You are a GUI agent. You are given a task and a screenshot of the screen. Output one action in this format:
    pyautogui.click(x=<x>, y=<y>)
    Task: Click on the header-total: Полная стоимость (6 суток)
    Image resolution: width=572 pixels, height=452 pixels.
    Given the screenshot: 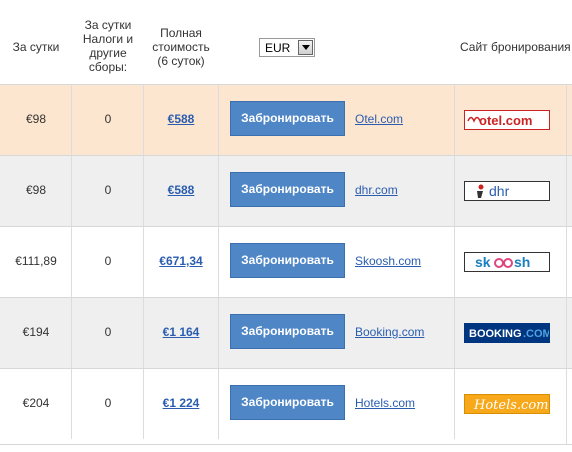 What is the action you would take?
    pyautogui.click(x=181, y=47)
    